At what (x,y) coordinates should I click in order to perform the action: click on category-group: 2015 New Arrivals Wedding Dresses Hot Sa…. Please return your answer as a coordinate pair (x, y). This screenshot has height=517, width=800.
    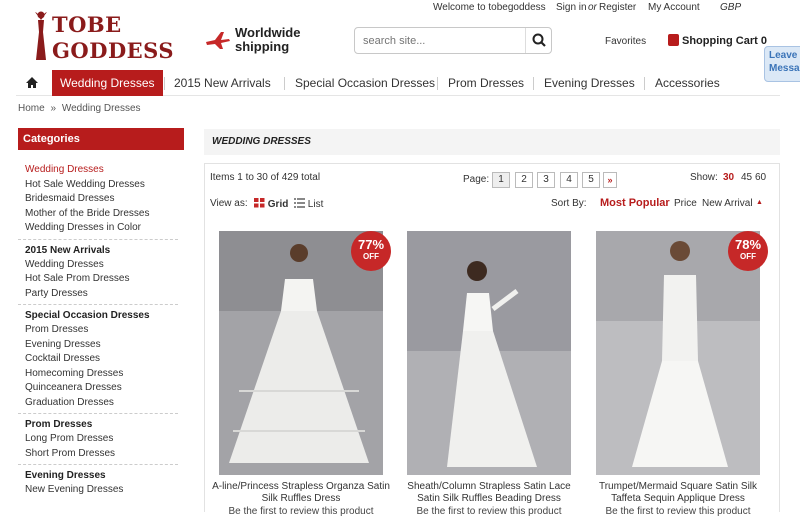
    Looking at the image, I should click on (98, 274).